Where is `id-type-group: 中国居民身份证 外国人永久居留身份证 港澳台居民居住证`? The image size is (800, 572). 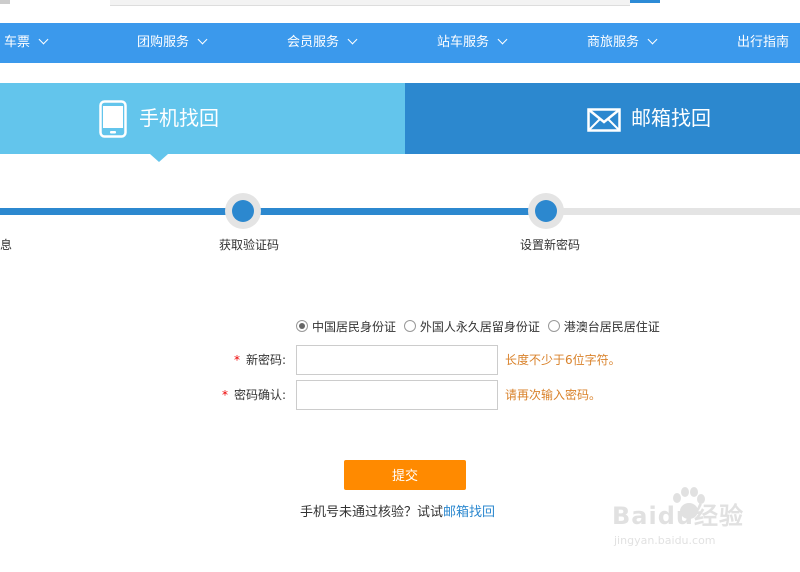
id-type-group: 中国居民身份证 外国人永久居留身份证 港澳台居民居住证 is located at coordinates (480, 326).